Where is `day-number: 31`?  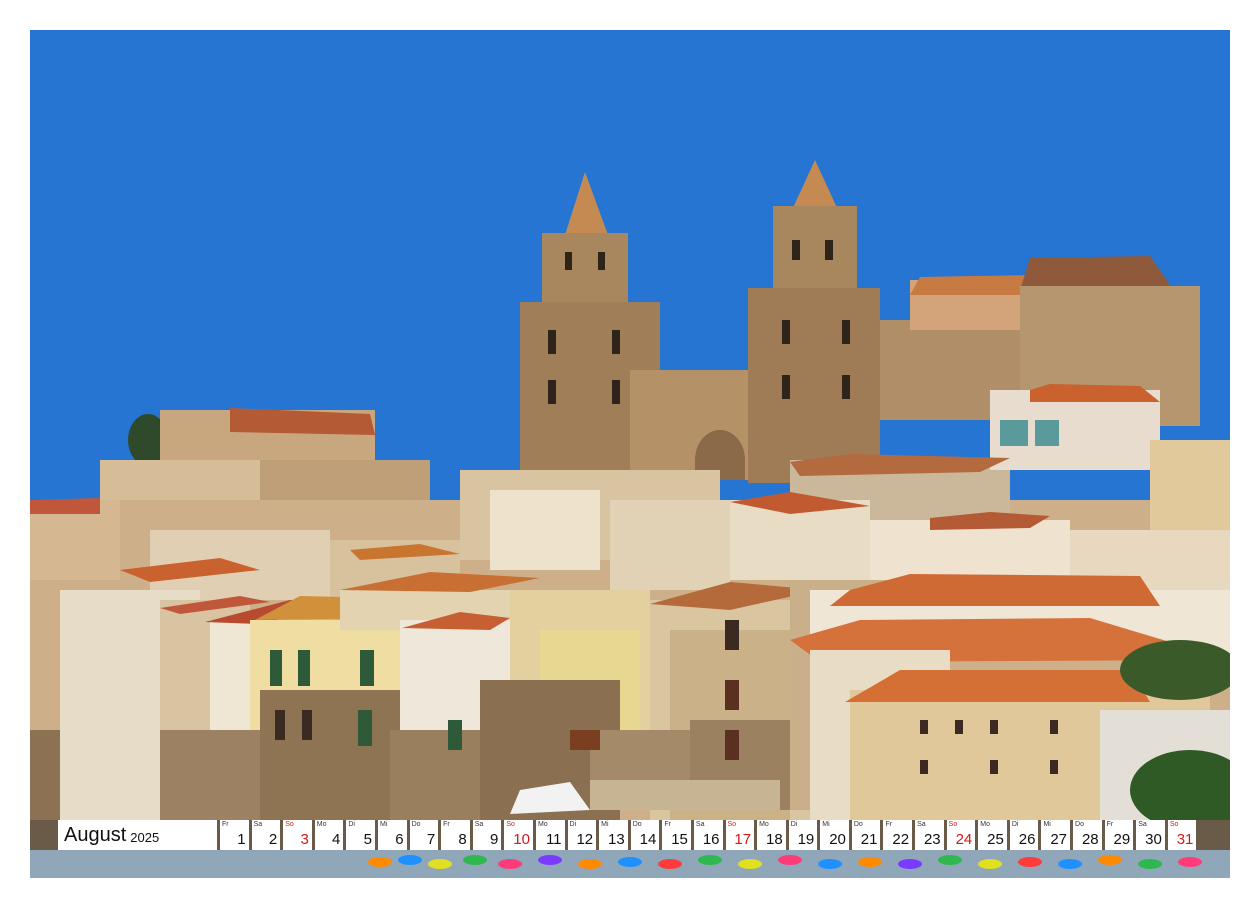
day-number: 31 is located at coordinates (1185, 839).